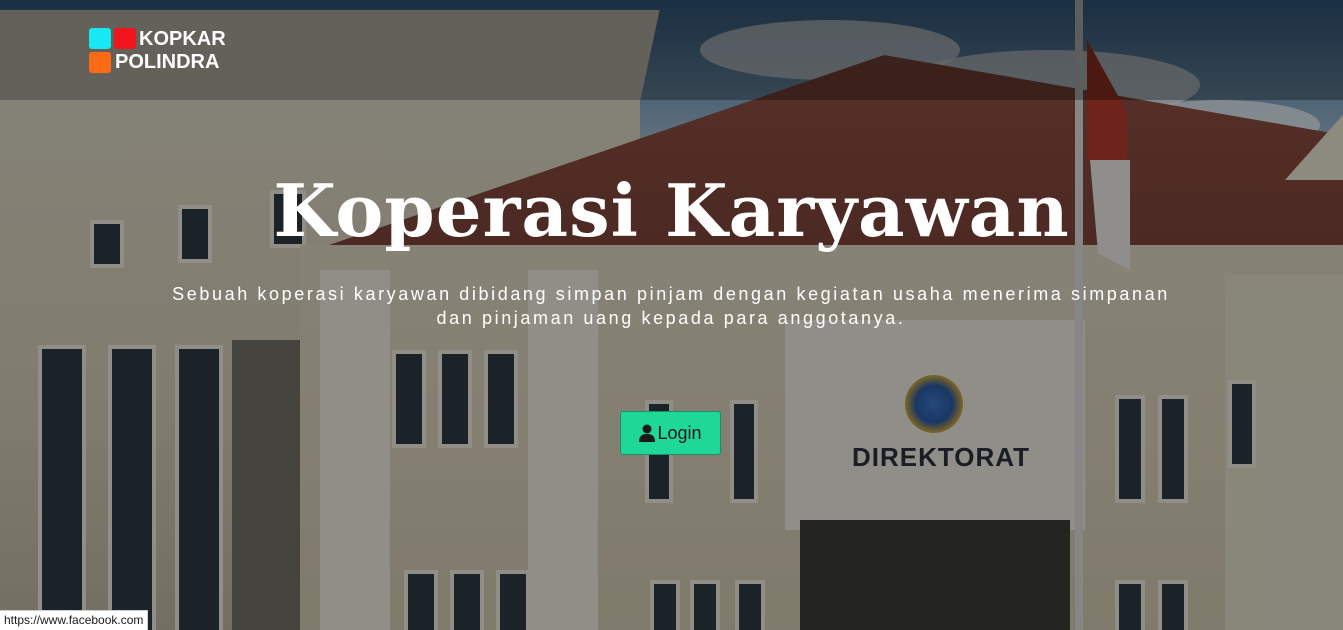 The width and height of the screenshot is (1343, 630). What do you see at coordinates (647, 433) in the screenshot?
I see `user-icon` at bounding box center [647, 433].